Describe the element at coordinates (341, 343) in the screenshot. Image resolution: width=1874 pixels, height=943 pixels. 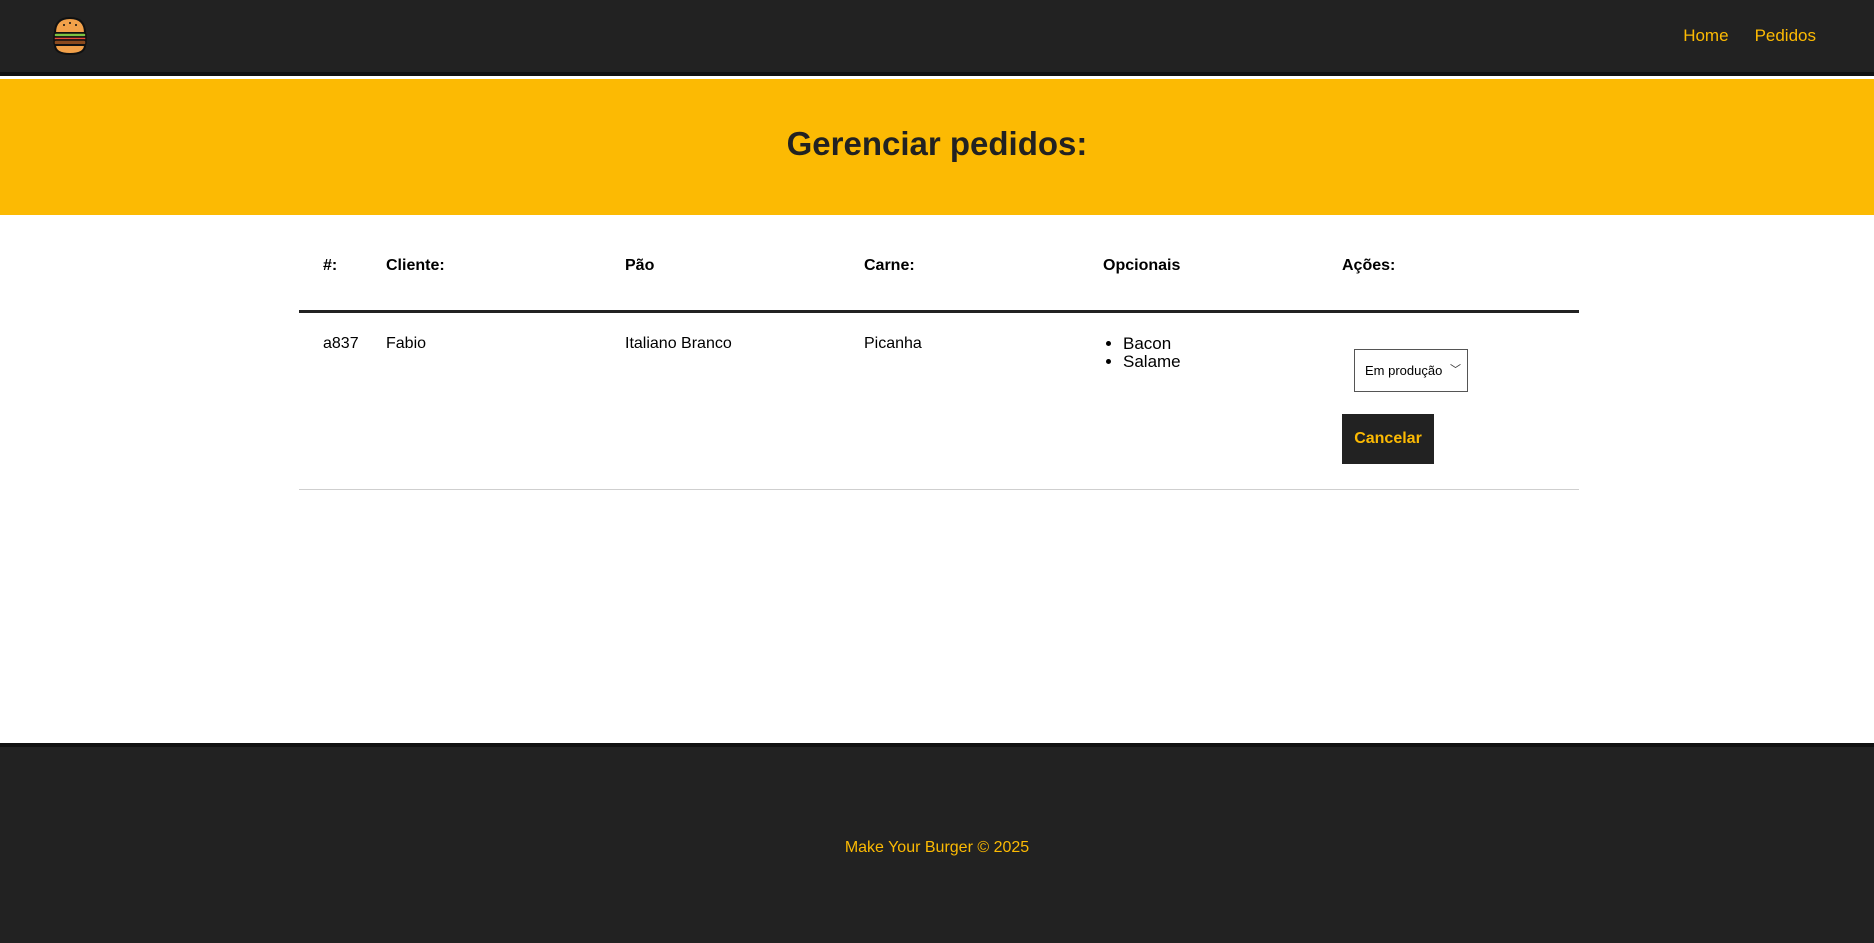
I see `order-id: a837` at that location.